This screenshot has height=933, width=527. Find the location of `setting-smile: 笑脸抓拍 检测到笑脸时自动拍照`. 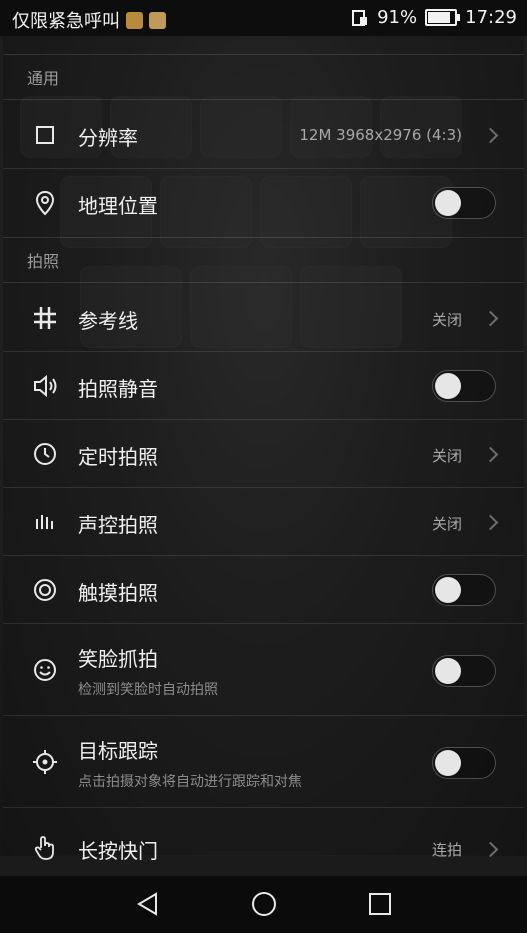

setting-smile: 笑脸抓拍 检测到笑脸时自动拍照 is located at coordinates (263, 670).